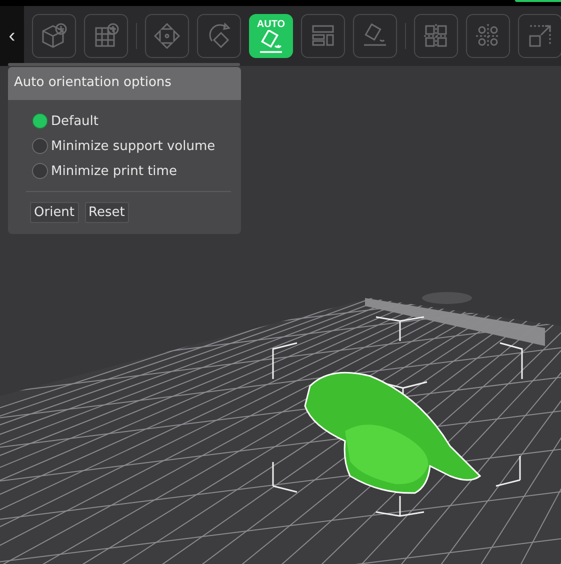 The image size is (561, 564). Describe the element at coordinates (133, 146) in the screenshot. I see `option-label: Minimize support volume` at that location.